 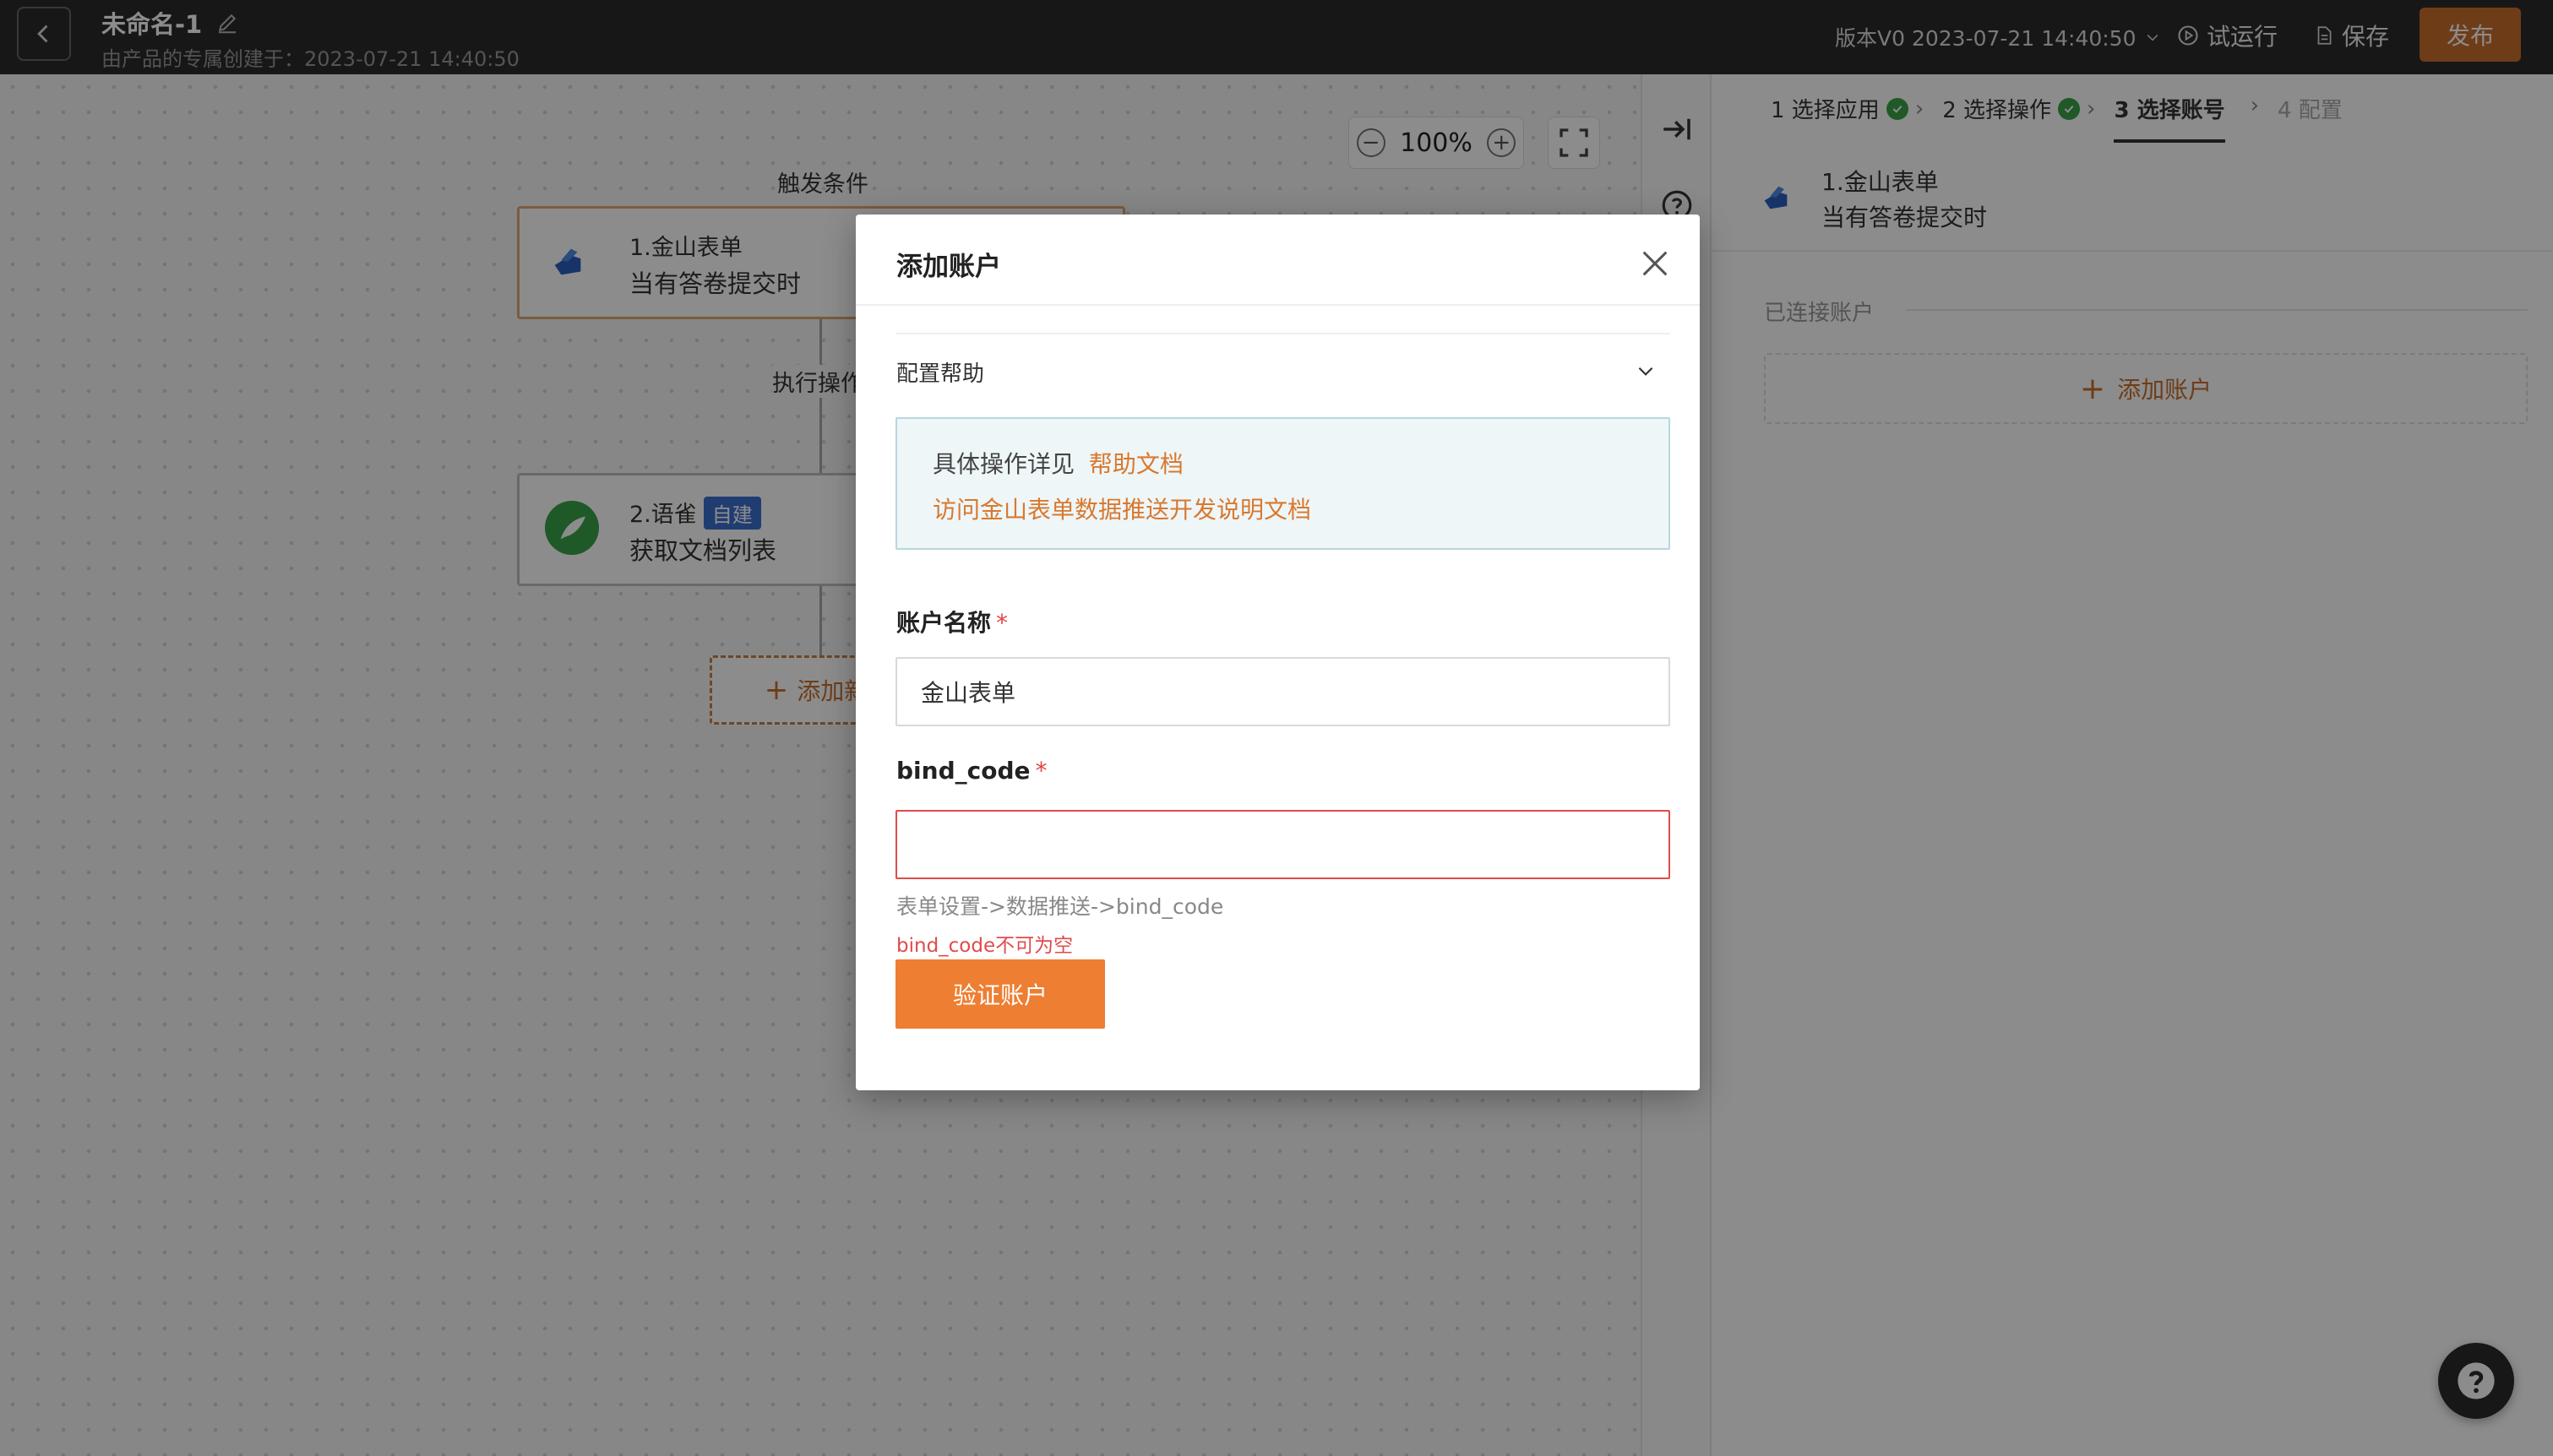 I want to click on bind-code-input, so click(x=1282, y=844).